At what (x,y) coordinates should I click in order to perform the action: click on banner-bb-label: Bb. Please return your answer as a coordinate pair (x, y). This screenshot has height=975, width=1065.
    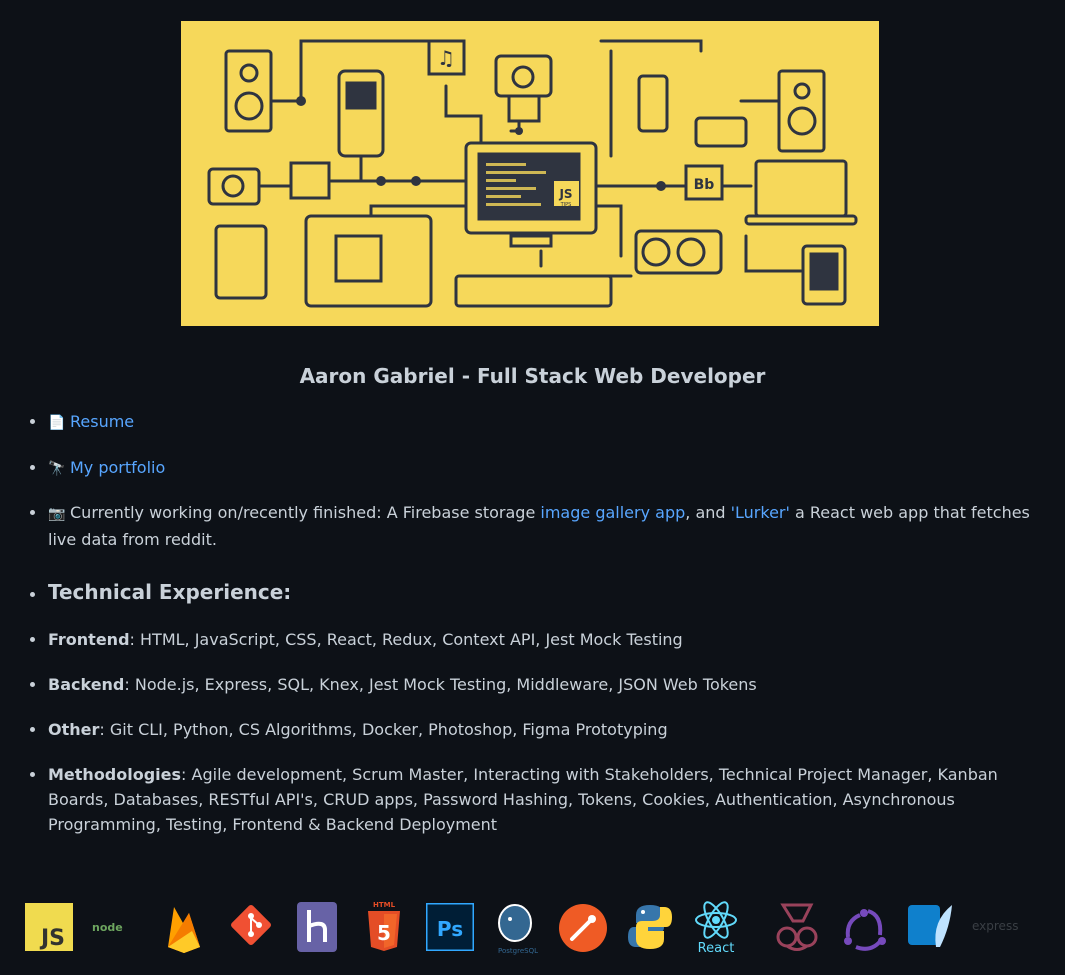
    Looking at the image, I should click on (704, 185).